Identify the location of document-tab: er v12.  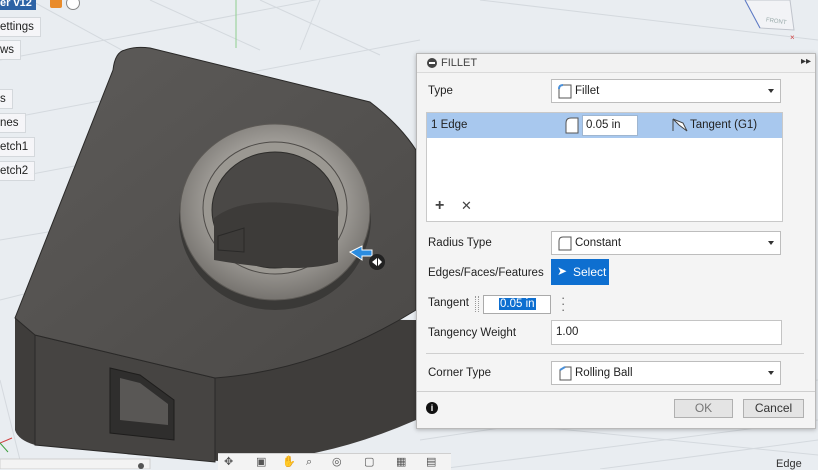
(18, 5).